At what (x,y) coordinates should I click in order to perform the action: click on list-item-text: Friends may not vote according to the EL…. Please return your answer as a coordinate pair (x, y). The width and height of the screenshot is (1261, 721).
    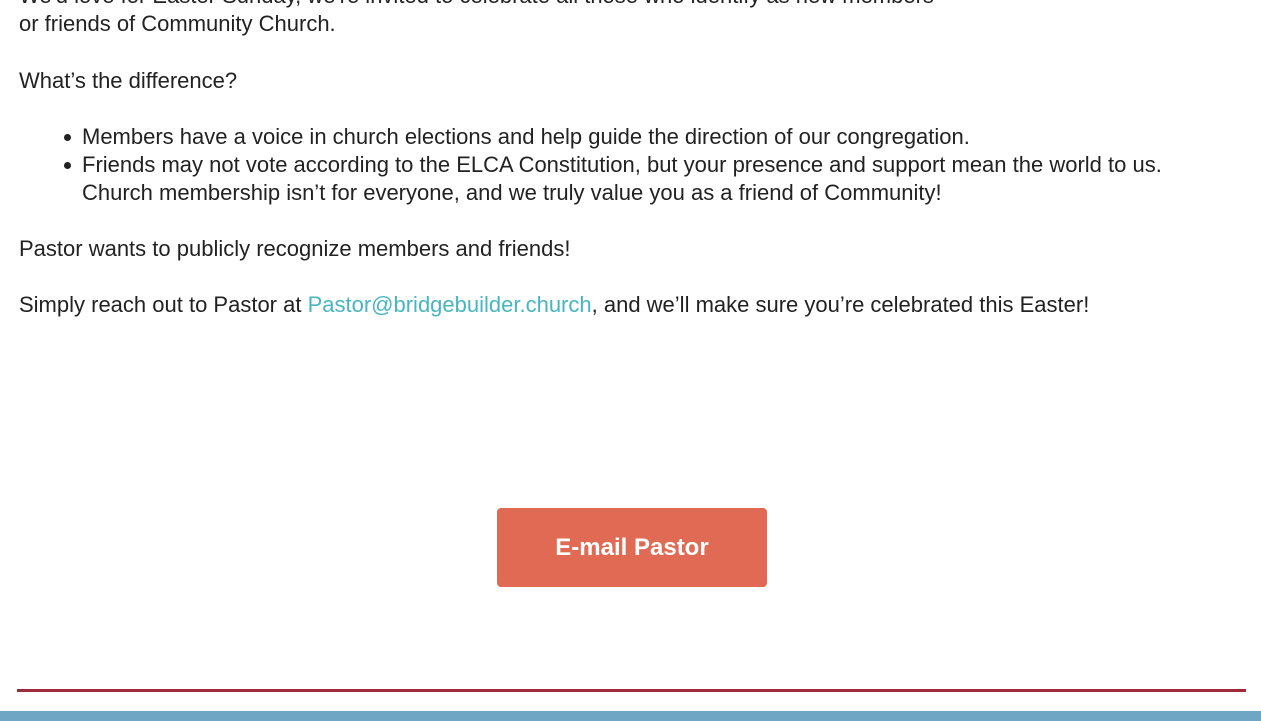
    Looking at the image, I should click on (622, 178).